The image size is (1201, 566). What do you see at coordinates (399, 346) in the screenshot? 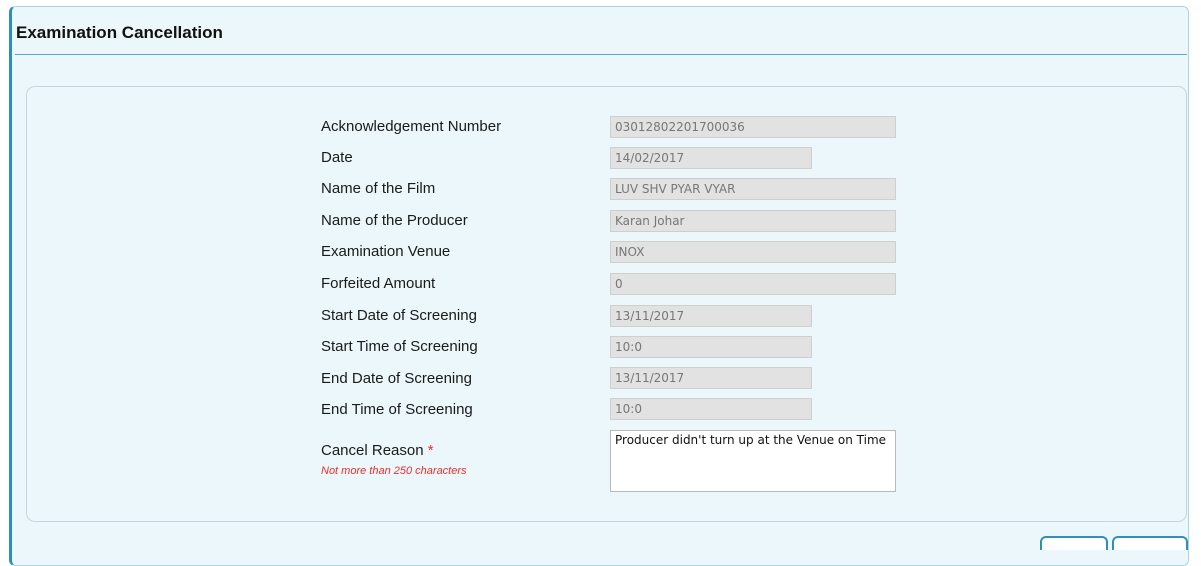
I see `start-time-label: Start Time of Screening` at bounding box center [399, 346].